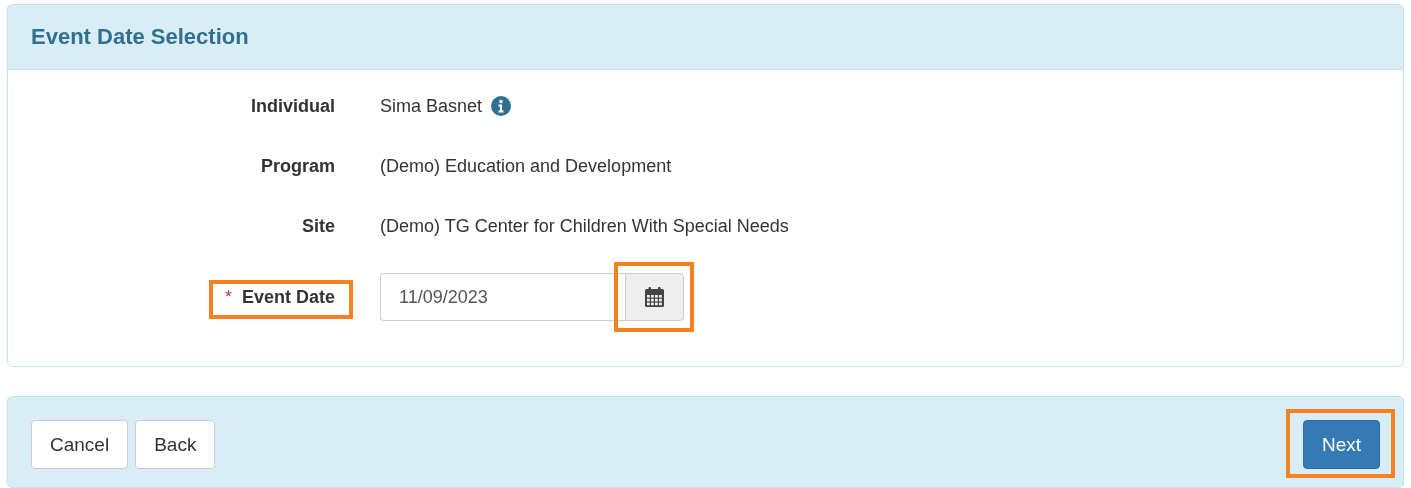 The image size is (1411, 488). What do you see at coordinates (280, 297) in the screenshot?
I see `field-label: * Event Date` at bounding box center [280, 297].